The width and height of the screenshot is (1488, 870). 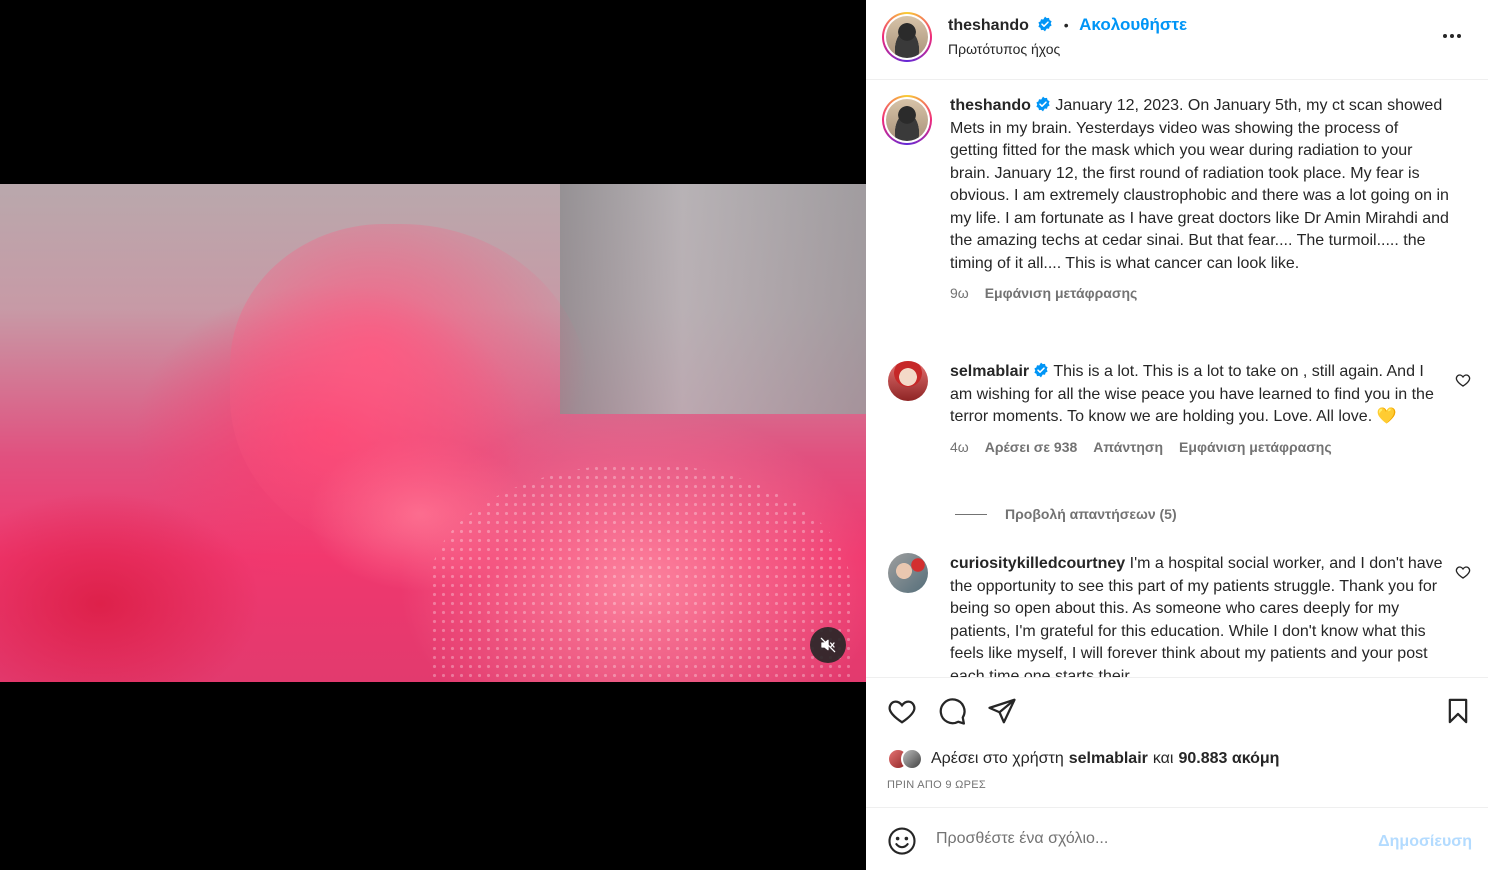 I want to click on follow-button: Ακολουθήστε, so click(x=1133, y=24).